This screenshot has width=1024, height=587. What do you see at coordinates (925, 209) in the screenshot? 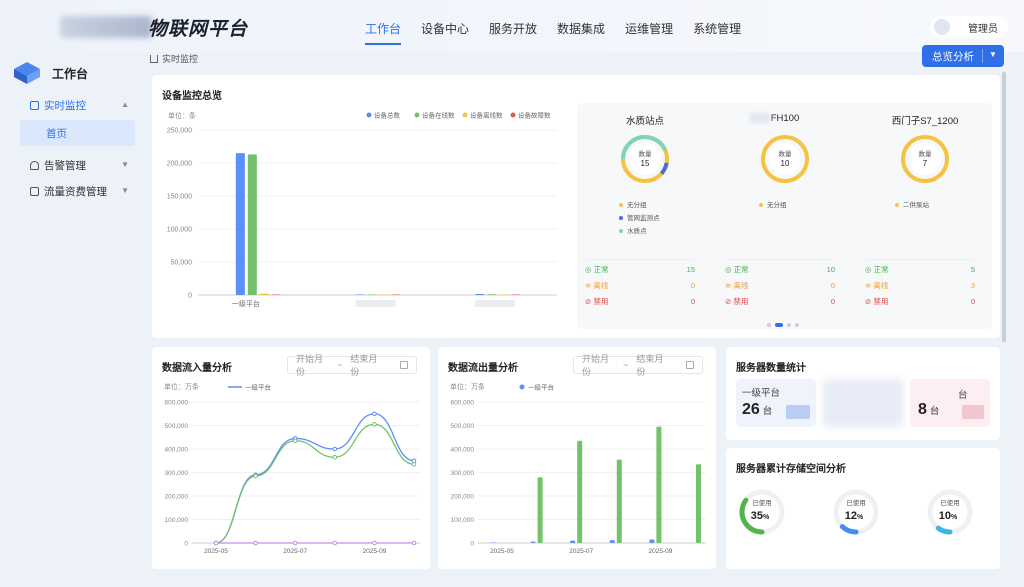
I see `station-card: 西门子S7_1200 数量 7 二供泵站 ◎ 正常 5 ≋ 离线 3 ⊘ 禁用 0` at bounding box center [925, 209].